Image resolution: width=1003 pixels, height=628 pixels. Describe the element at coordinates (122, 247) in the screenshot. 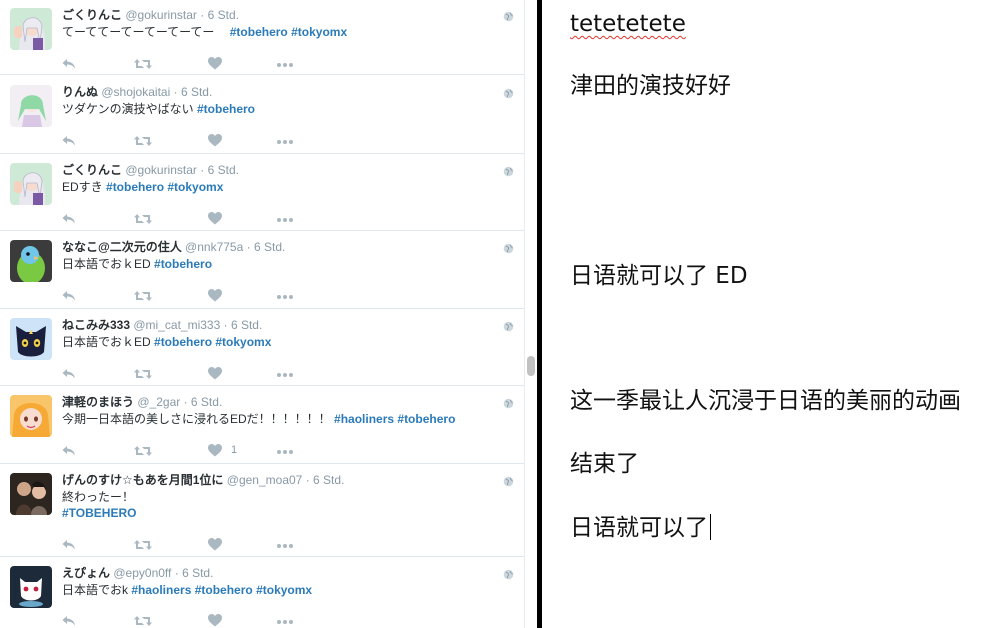

I see `author-name: ななこ@二次元の住人` at that location.